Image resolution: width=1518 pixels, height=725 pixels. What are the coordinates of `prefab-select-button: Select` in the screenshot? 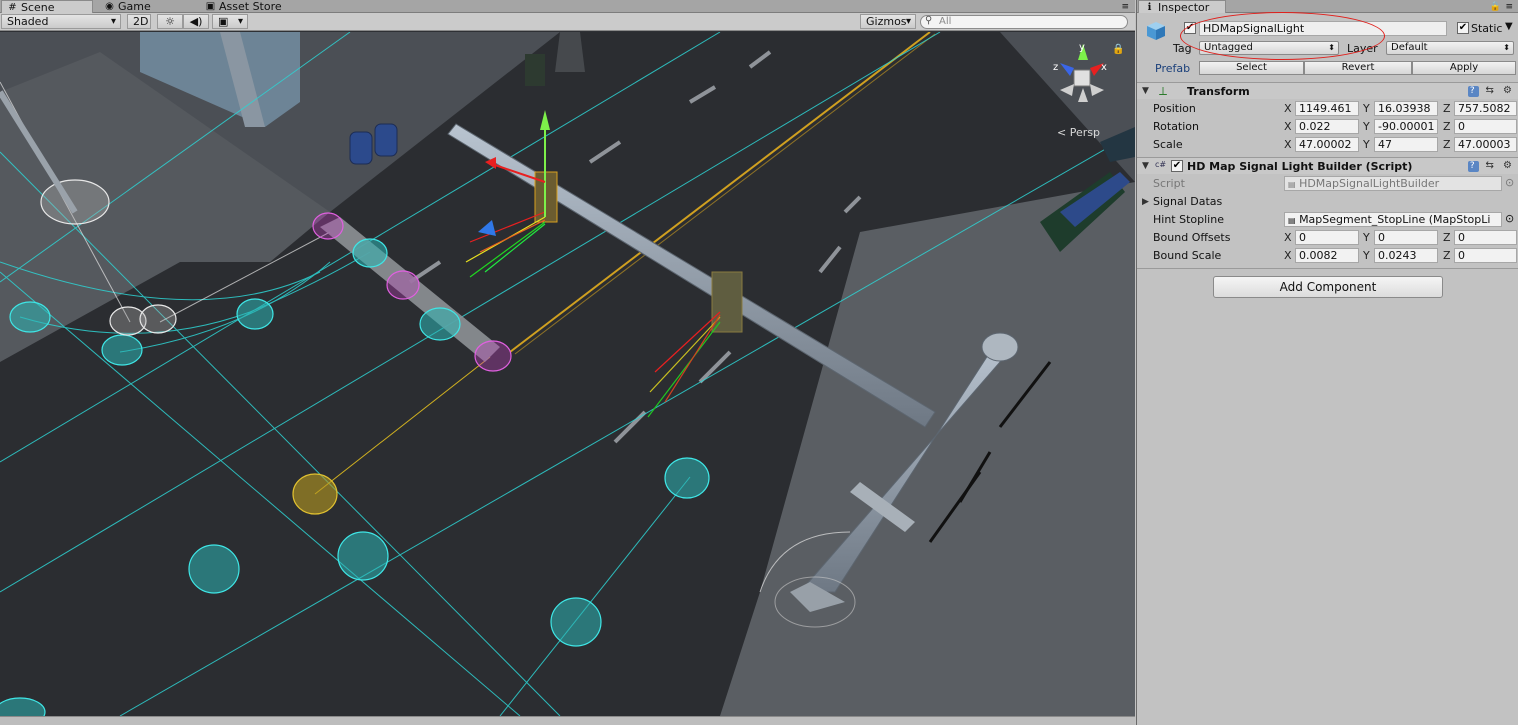 It's located at (1251, 68).